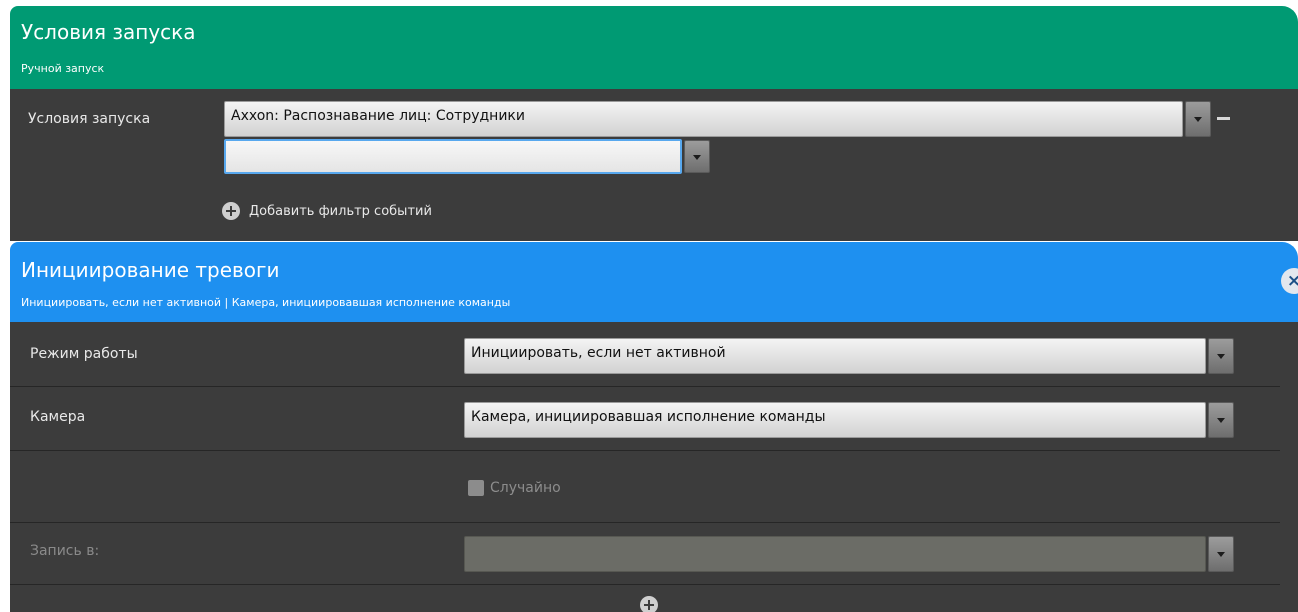 This screenshot has height=612, width=1298. I want to click on add-event-filter-button: Добавить фильтр событий, so click(327, 211).